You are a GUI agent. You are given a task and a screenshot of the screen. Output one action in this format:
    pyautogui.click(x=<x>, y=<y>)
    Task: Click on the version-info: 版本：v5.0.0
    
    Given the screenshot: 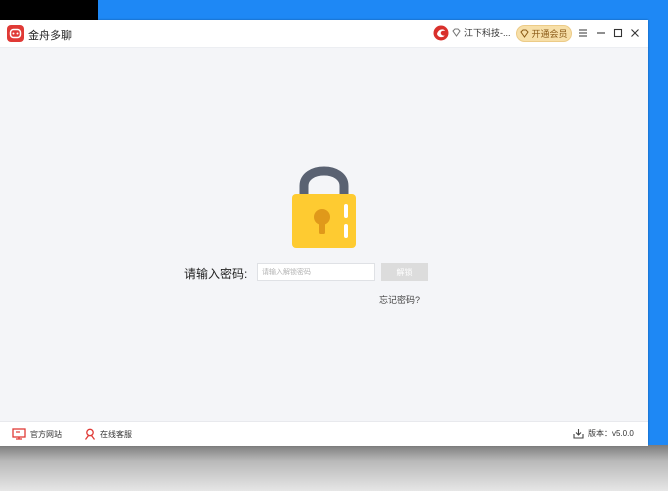 What is the action you would take?
    pyautogui.click(x=603, y=433)
    